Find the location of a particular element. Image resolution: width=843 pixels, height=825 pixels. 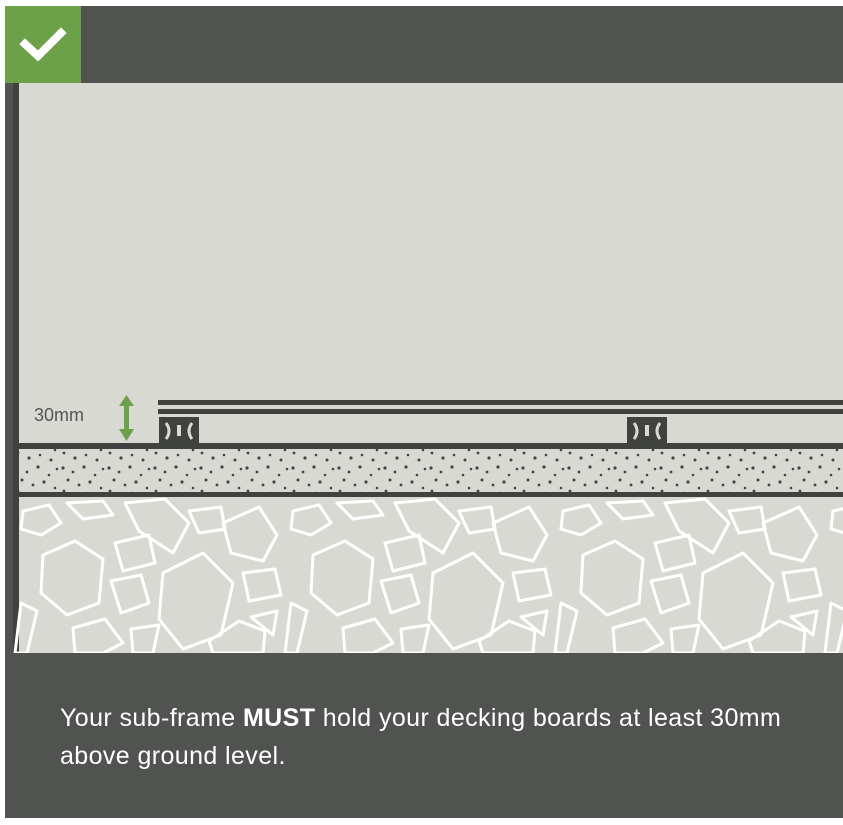

checkmark-badge is located at coordinates (43, 44).